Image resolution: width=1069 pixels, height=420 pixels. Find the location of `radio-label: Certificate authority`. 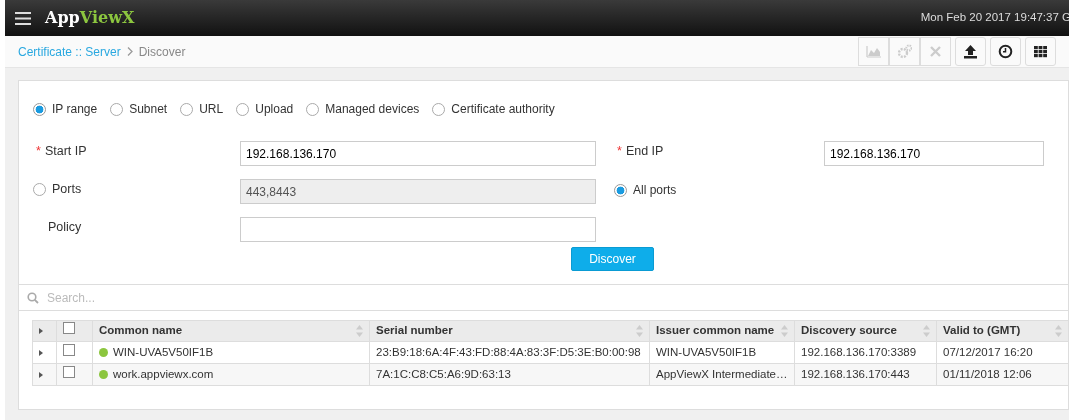

radio-label: Certificate authority is located at coordinates (503, 109).